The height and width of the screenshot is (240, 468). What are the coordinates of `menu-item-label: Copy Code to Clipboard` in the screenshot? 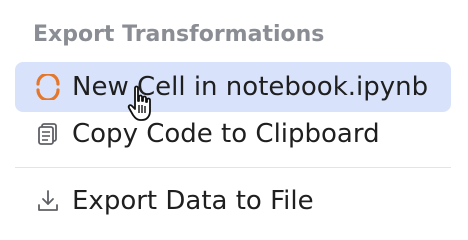 It's located at (226, 134).